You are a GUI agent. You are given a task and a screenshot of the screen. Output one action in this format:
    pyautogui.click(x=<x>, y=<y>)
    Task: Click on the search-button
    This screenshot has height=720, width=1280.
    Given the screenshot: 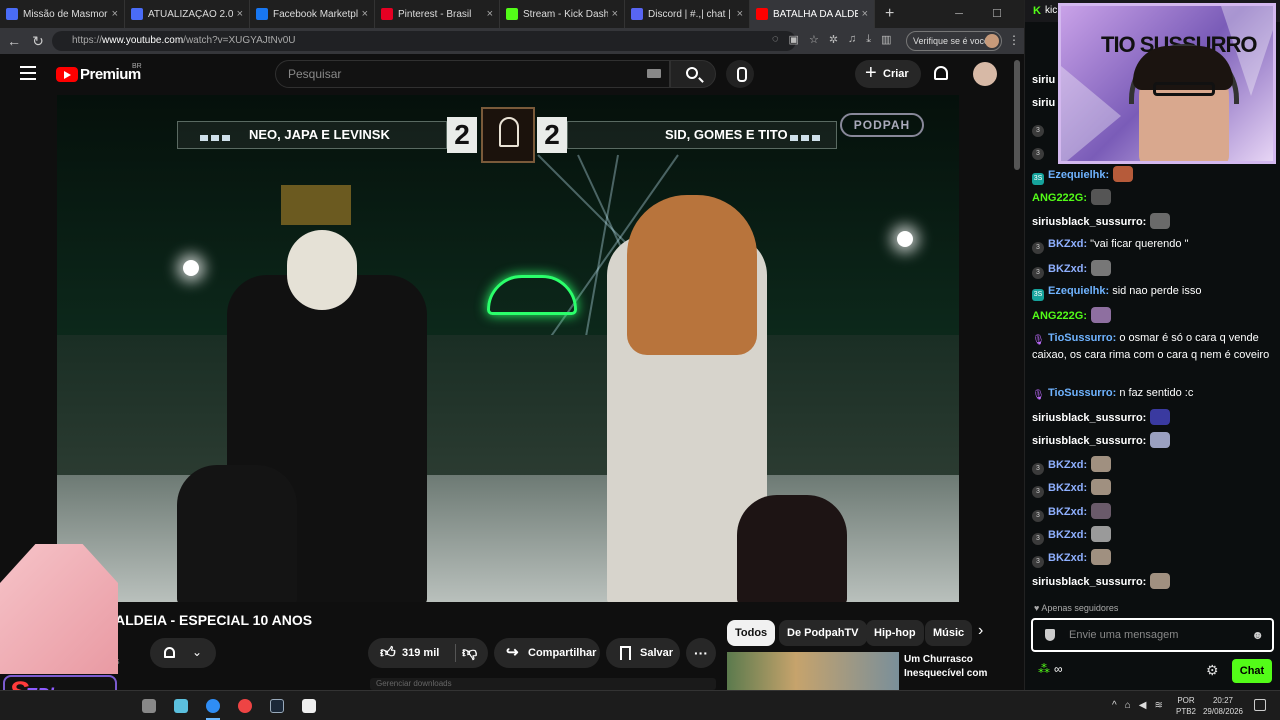 What is the action you would take?
    pyautogui.click(x=693, y=74)
    